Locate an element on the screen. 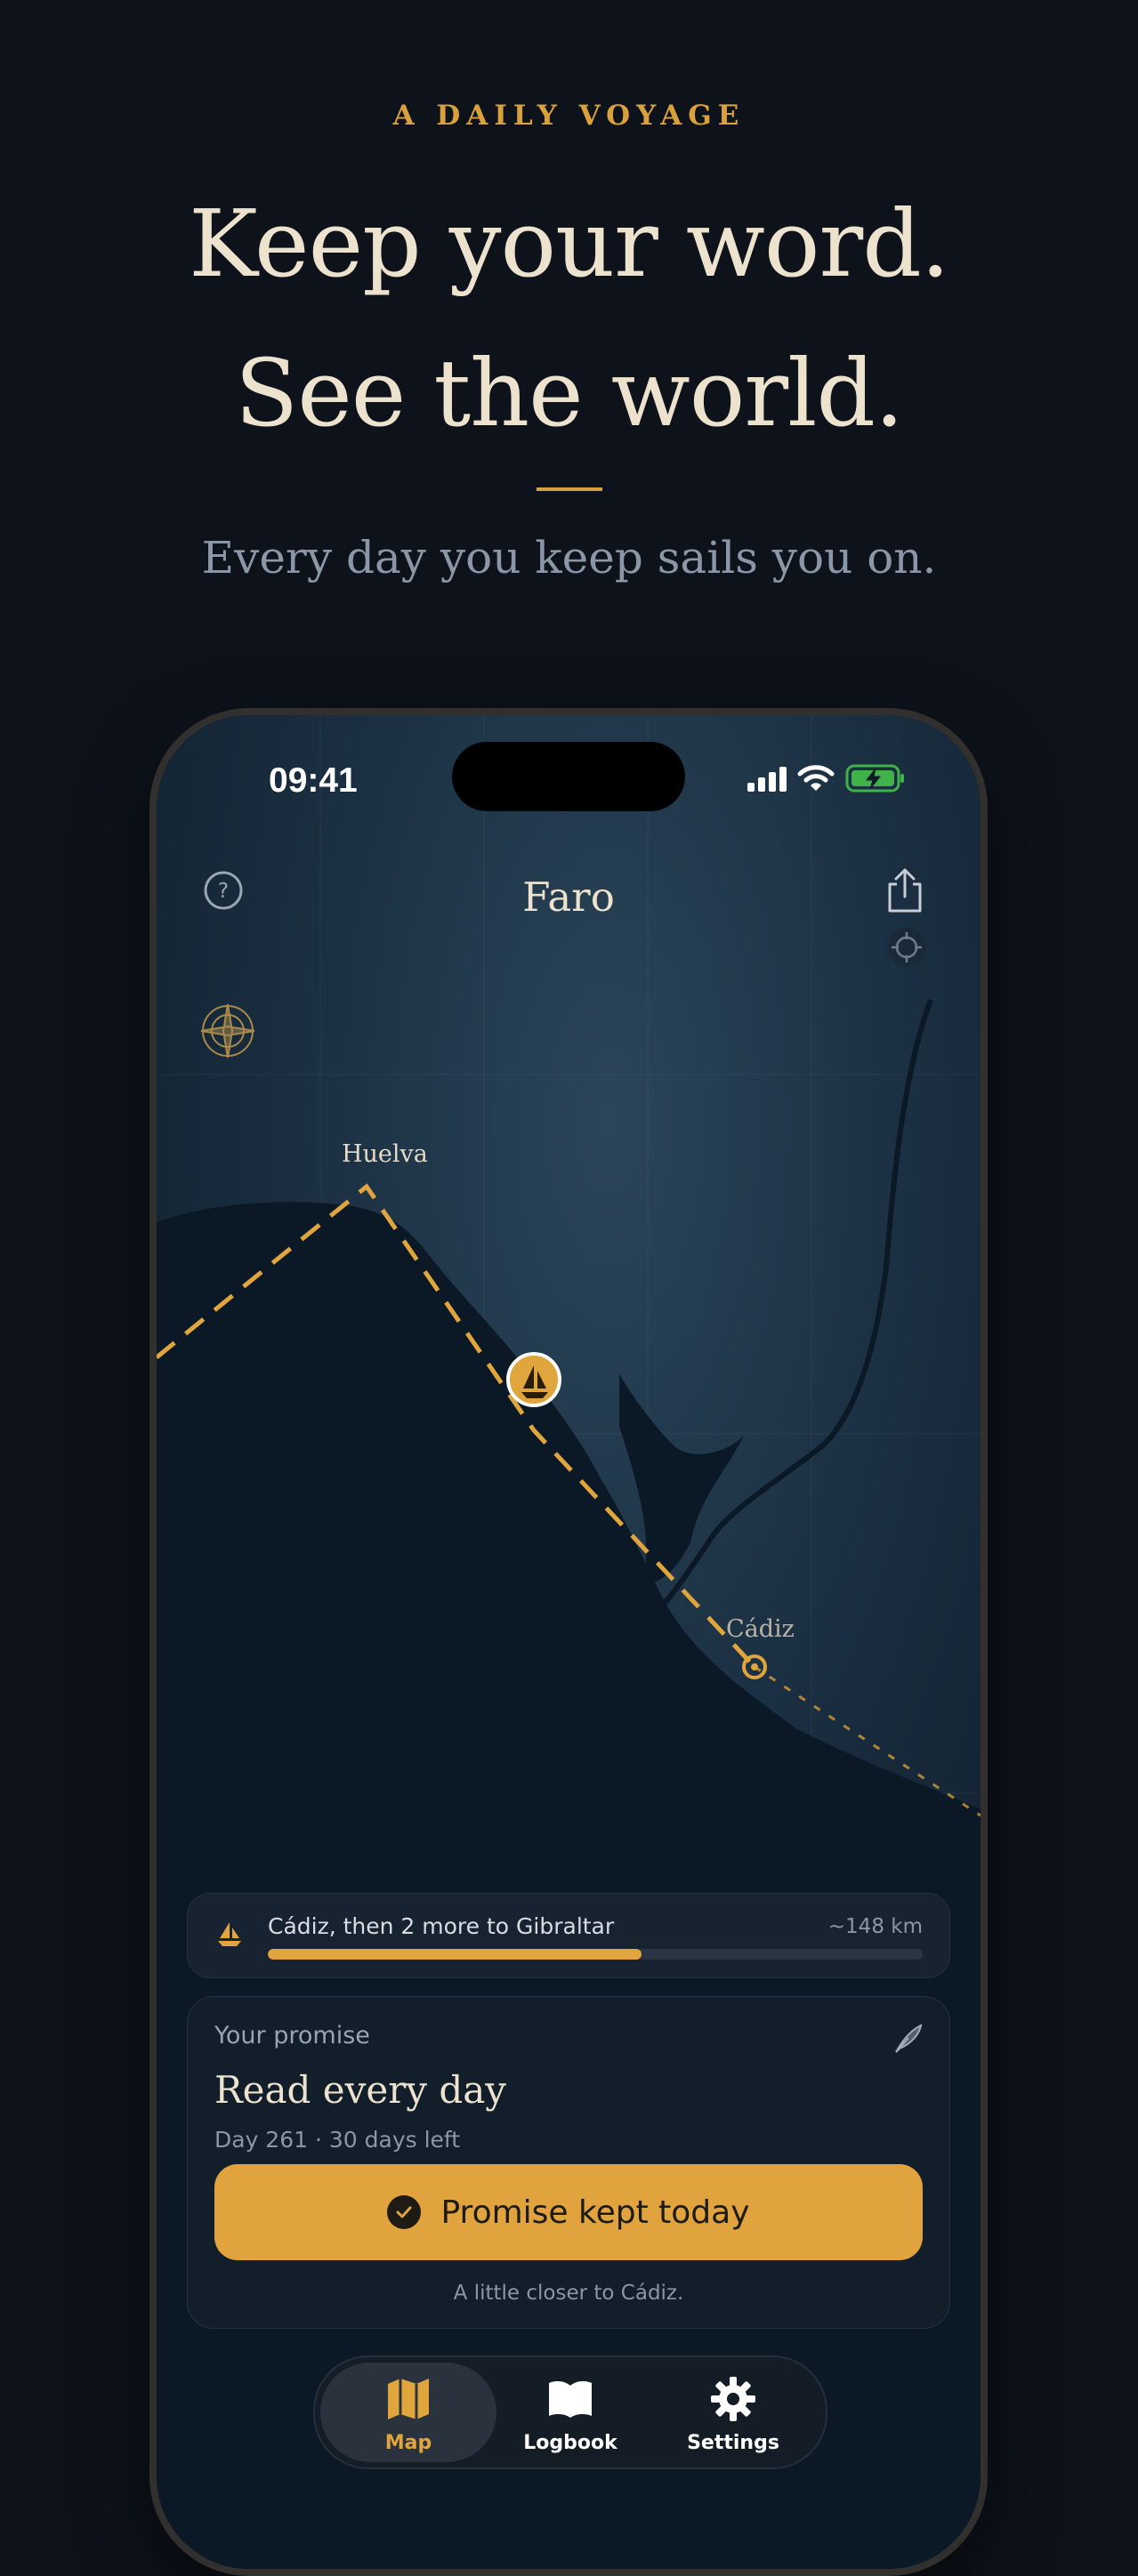  promise-kept-label: Promise kept today is located at coordinates (595, 2212).